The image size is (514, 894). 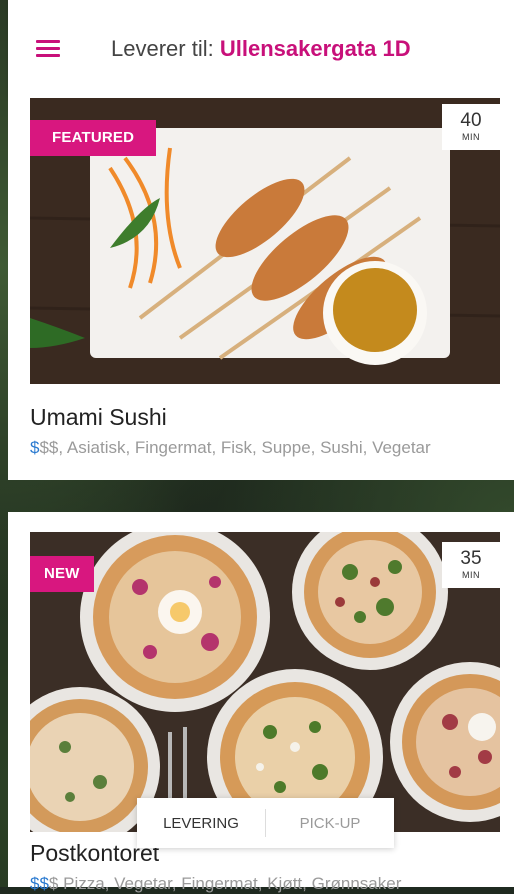 What do you see at coordinates (39, 883) in the screenshot?
I see `price-level-active: $$` at bounding box center [39, 883].